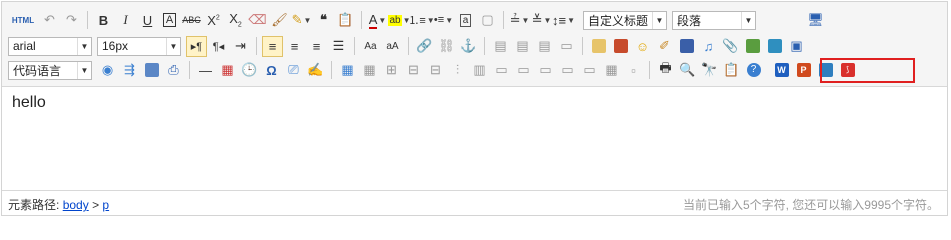 The height and width of the screenshot is (240, 951). I want to click on import-ppt-icon: P, so click(803, 70).